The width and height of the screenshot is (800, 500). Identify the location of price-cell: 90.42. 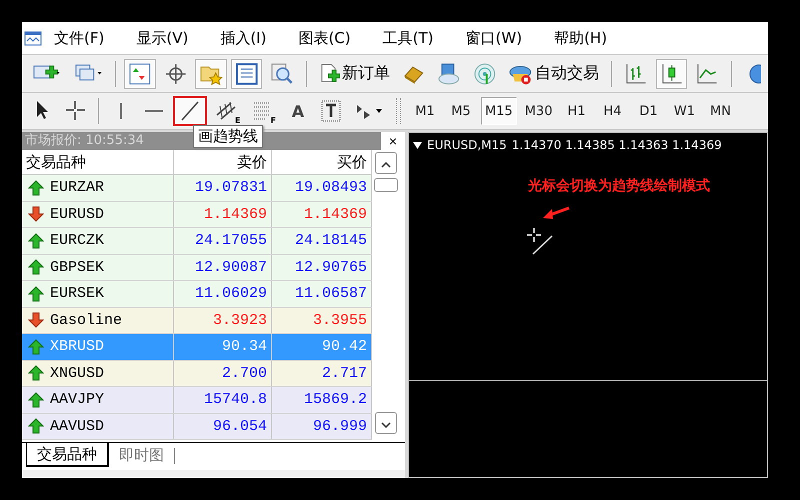
(322, 347).